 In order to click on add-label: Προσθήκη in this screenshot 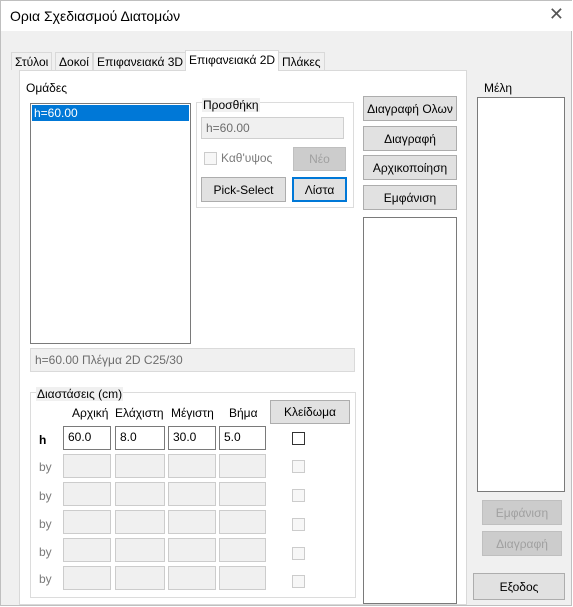, I will do `click(231, 105)`.